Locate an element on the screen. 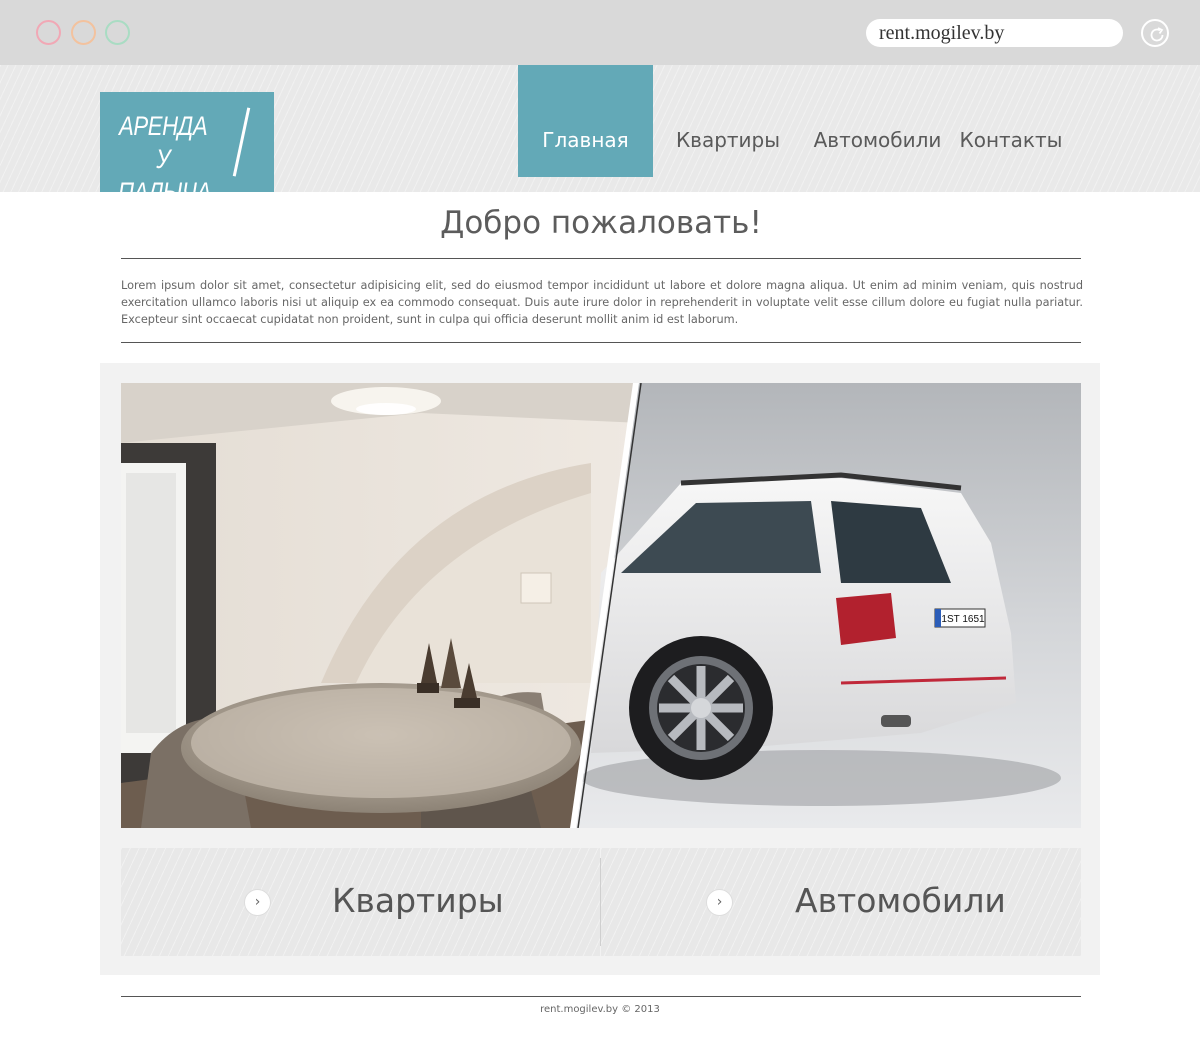 This screenshot has width=1200, height=1045. minimize-window-button is located at coordinates (83, 32).